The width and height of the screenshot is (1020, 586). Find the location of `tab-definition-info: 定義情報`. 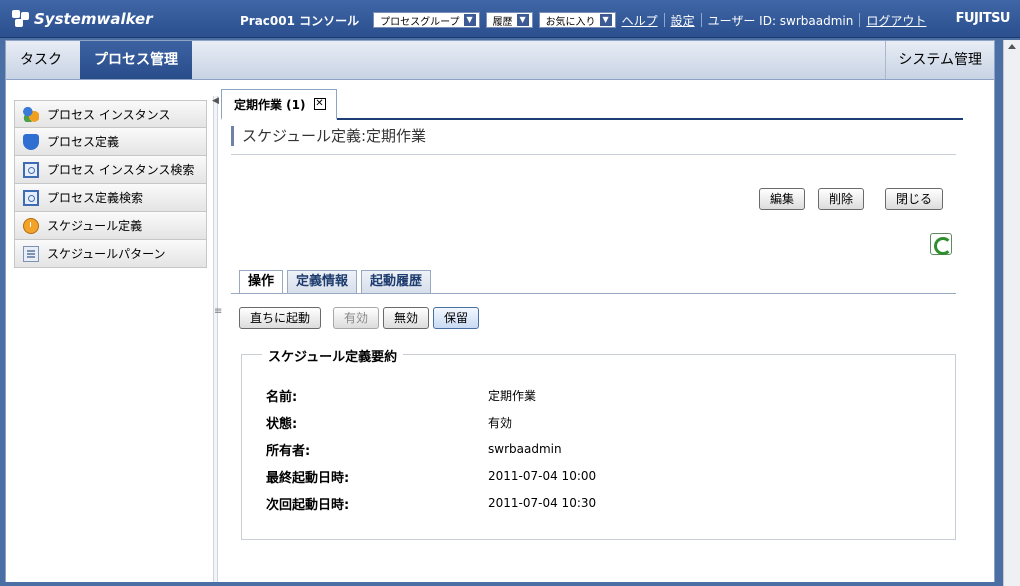

tab-definition-info: 定義情報 is located at coordinates (322, 282).